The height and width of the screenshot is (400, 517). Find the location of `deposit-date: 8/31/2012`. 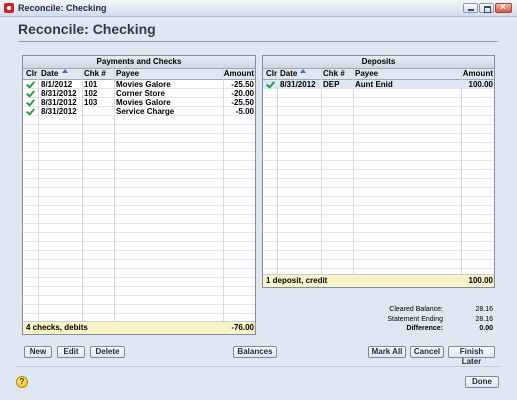

deposit-date: 8/31/2012 is located at coordinates (298, 84).